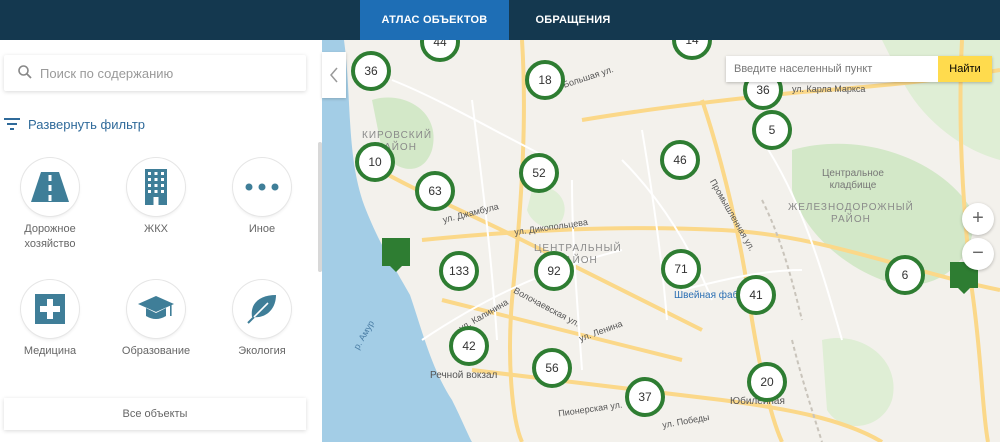 The height and width of the screenshot is (442, 1000). Describe the element at coordinates (756, 295) in the screenshot. I see `cluster-marker: 41` at that location.